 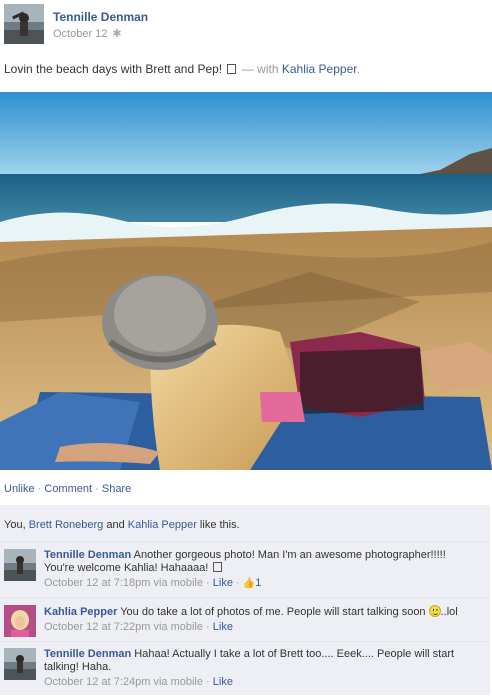 What do you see at coordinates (434, 611) in the screenshot?
I see `smiley-icon` at bounding box center [434, 611].